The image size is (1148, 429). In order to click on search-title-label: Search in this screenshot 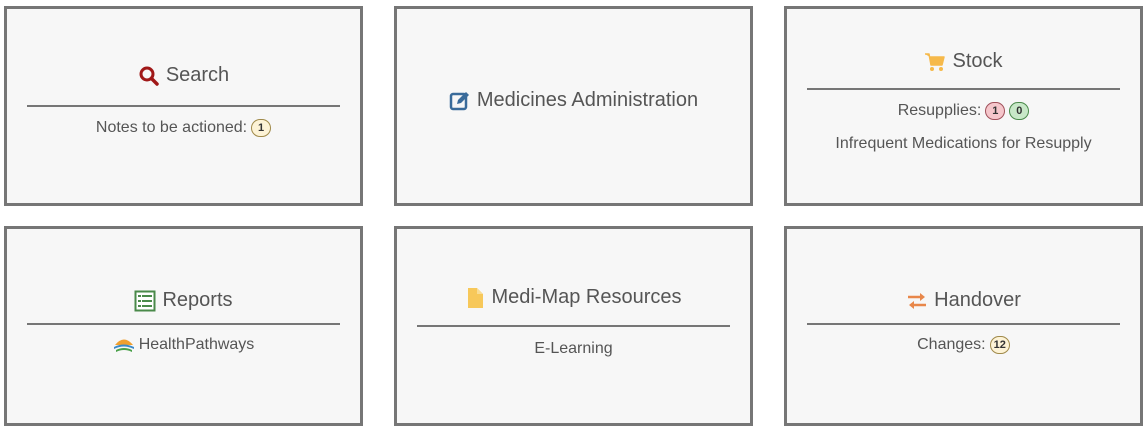, I will do `click(197, 75)`.